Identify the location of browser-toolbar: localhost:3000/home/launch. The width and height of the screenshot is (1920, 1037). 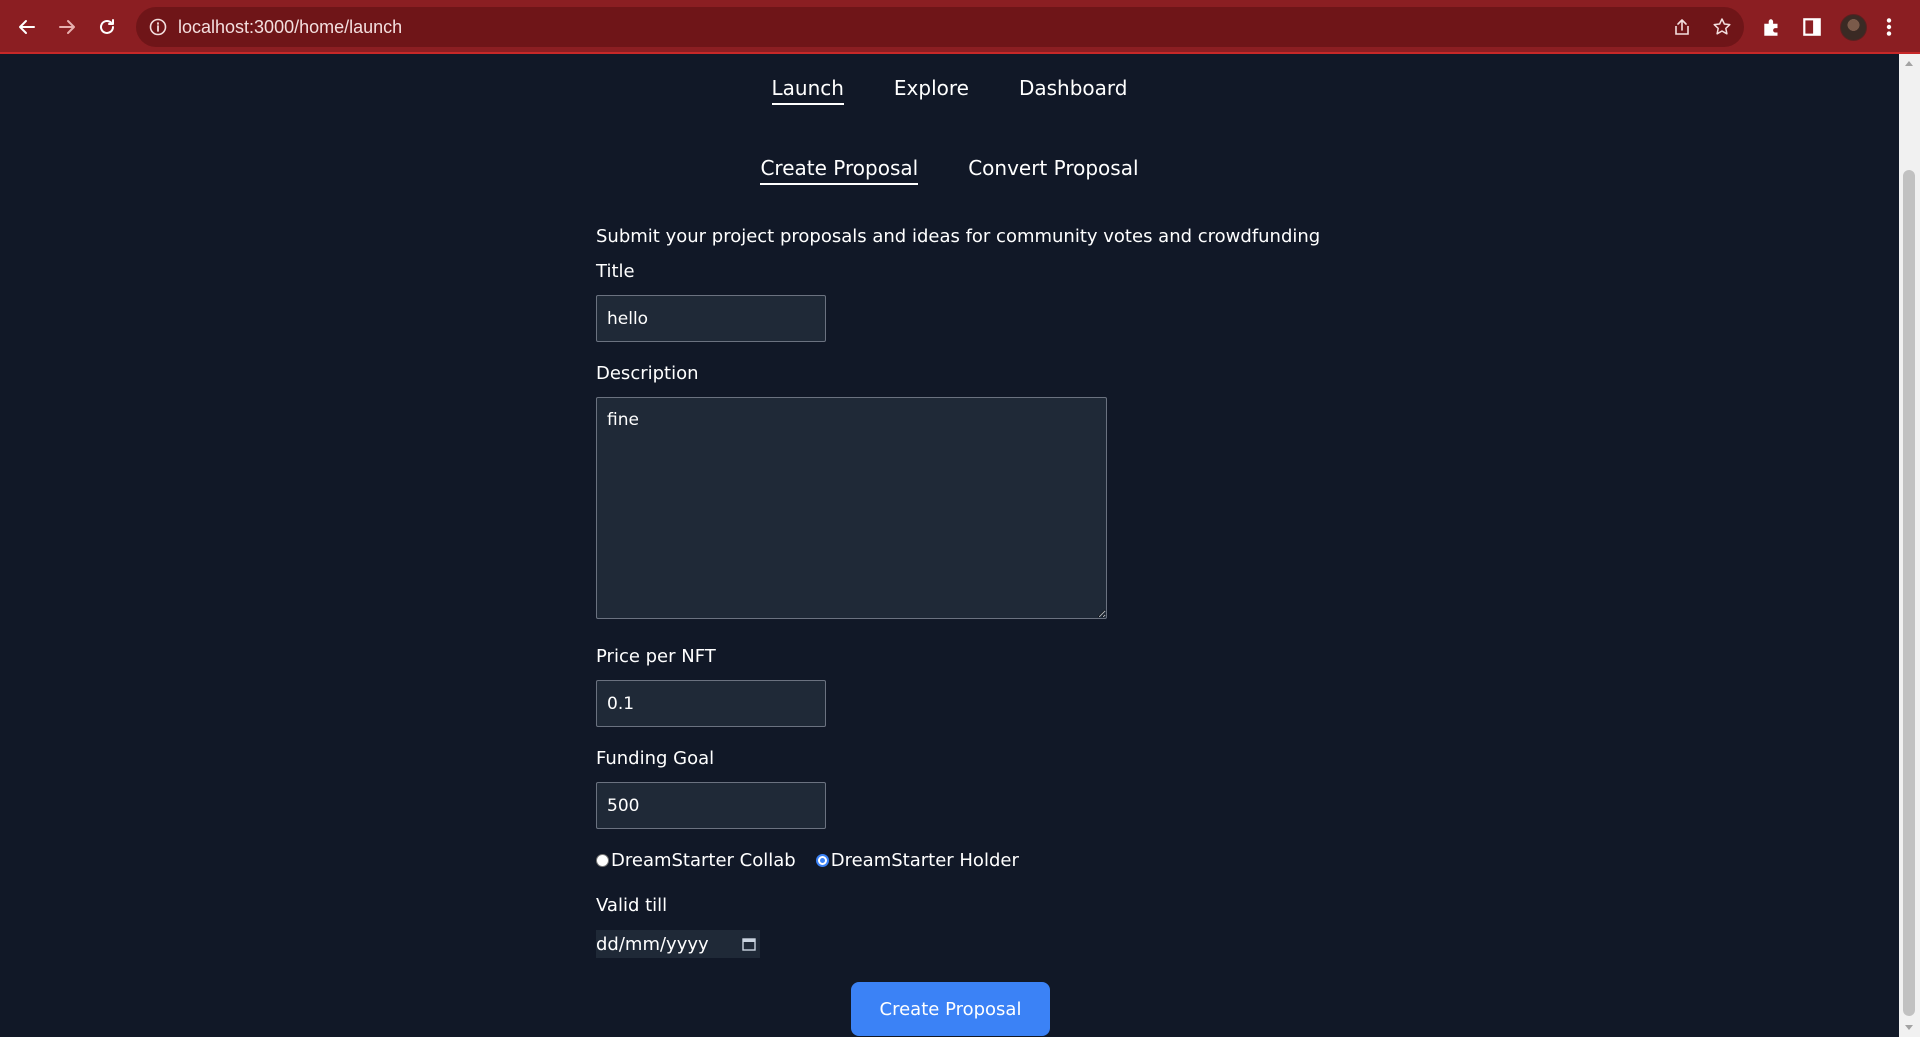
(960, 27).